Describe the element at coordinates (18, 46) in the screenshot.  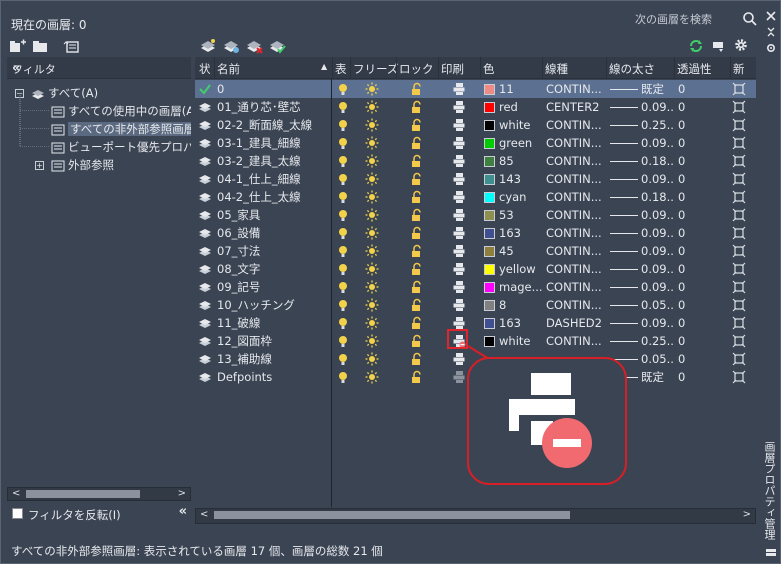
I see `new-filter-icon` at that location.